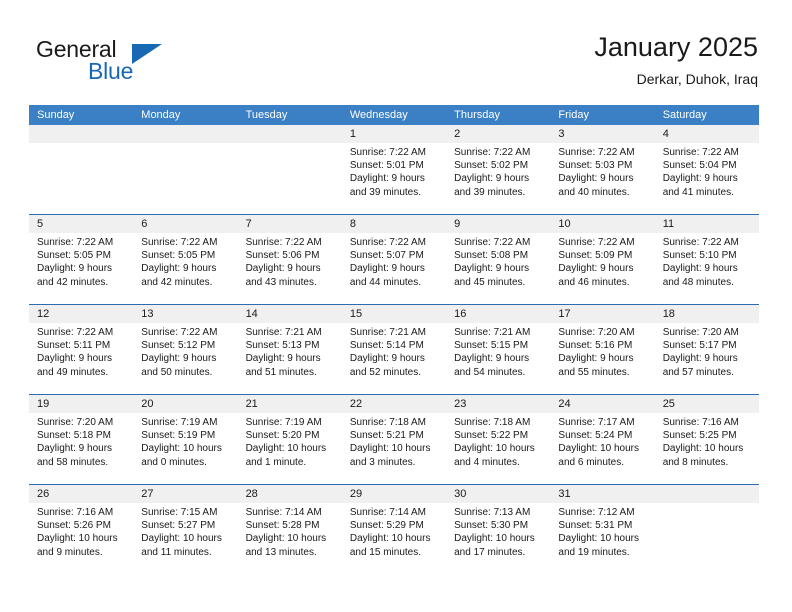 This screenshot has height=612, width=792. Describe the element at coordinates (698, 192) in the screenshot. I see `daylight-text-line2: and 41 minutes.` at that location.